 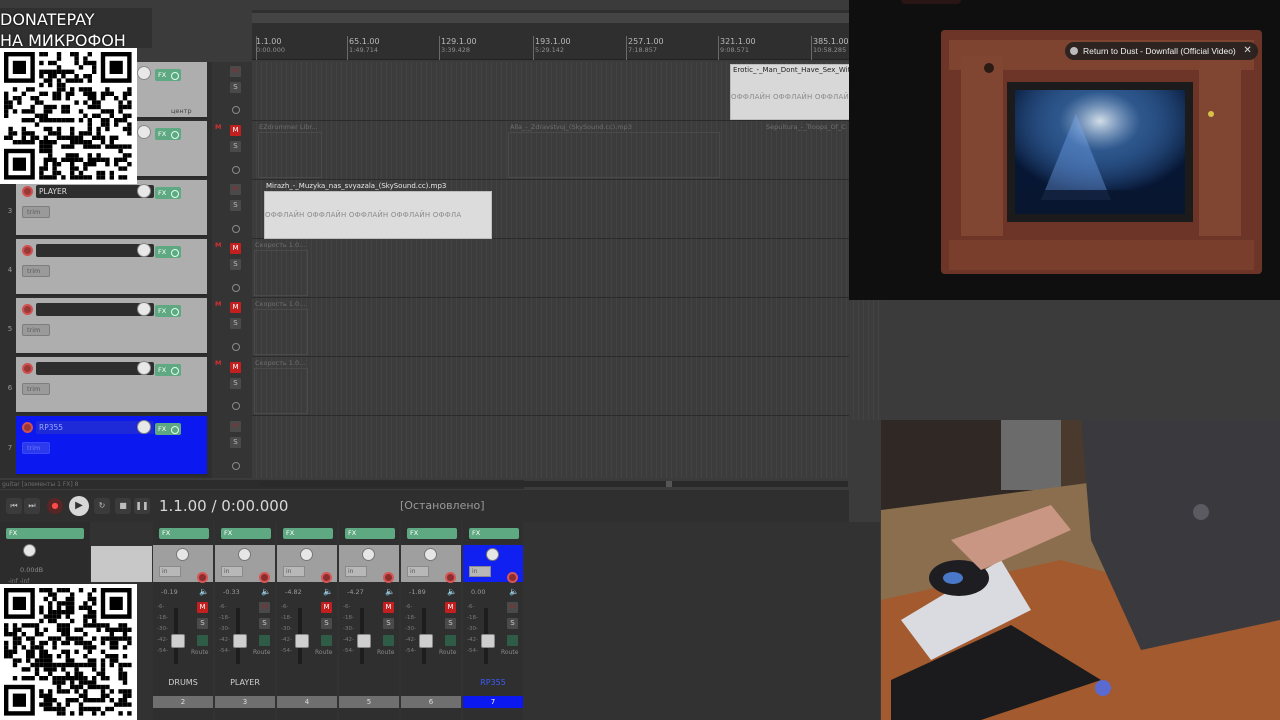 I want to click on mixer-strip: FX in -4.82 🔈 M S -6- -18- -30- -42- -54- Route 4, so click(x=307, y=621).